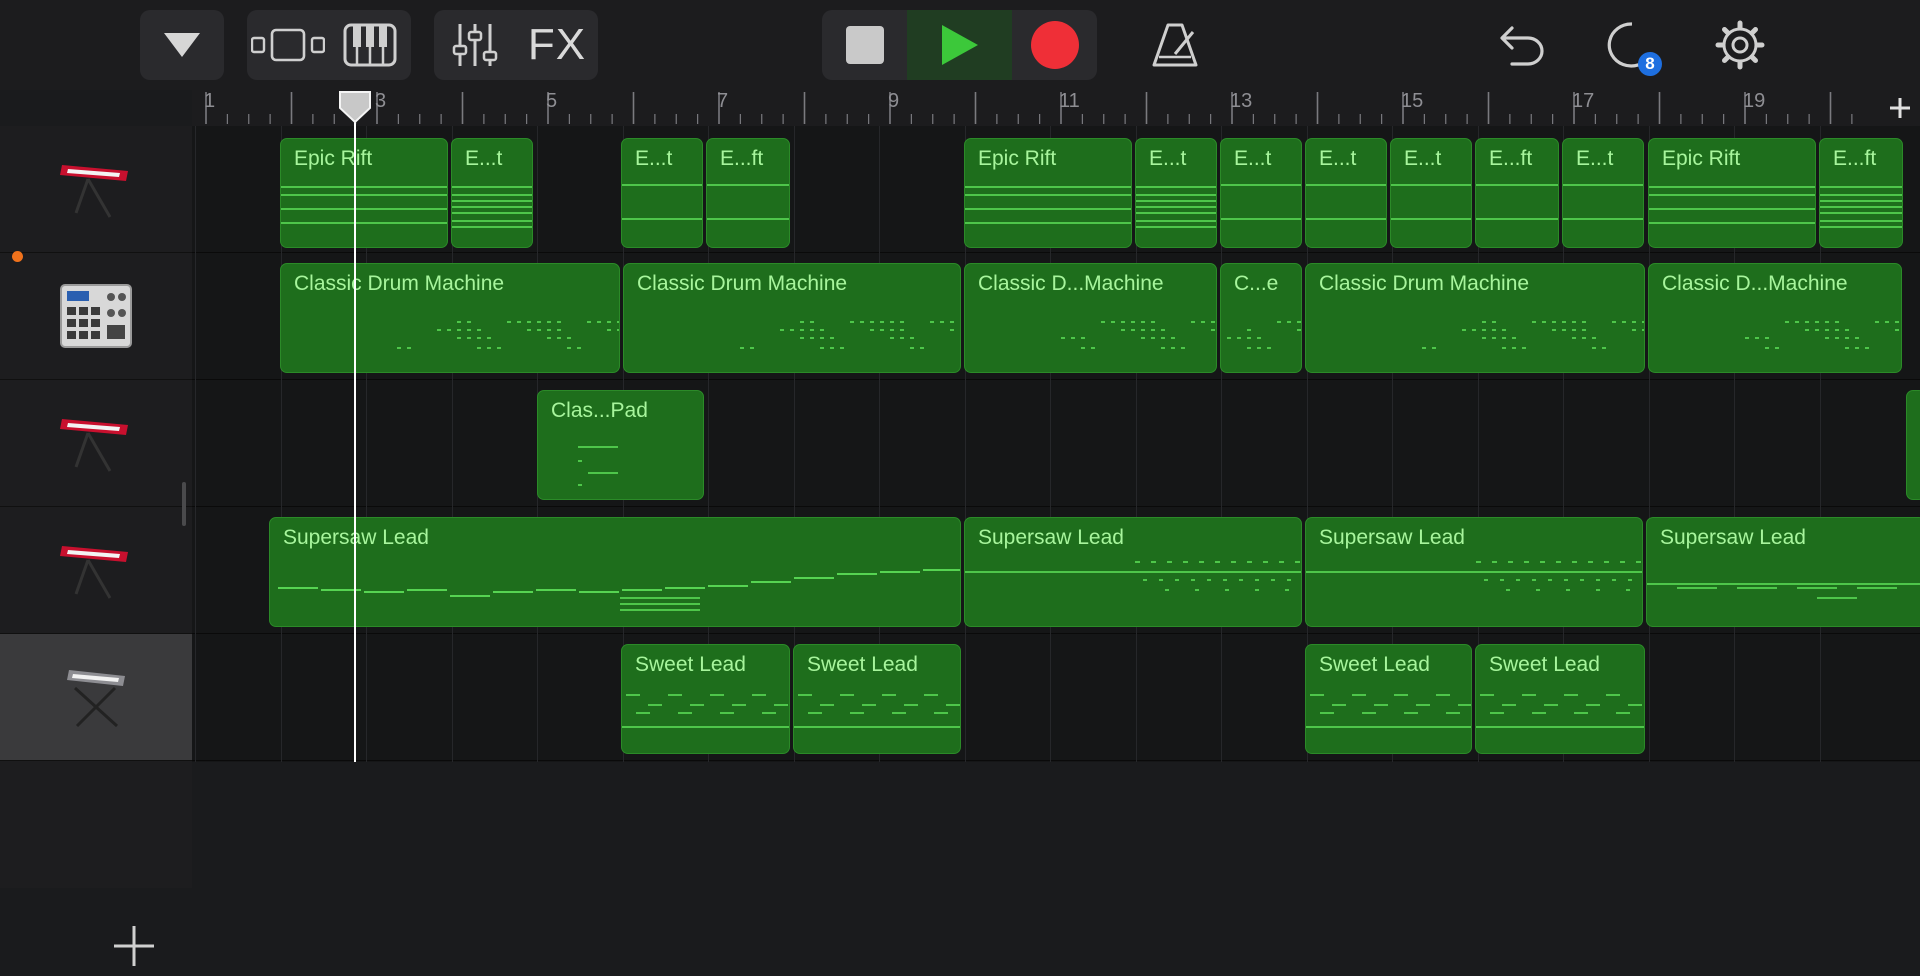 This screenshot has width=1920, height=976. I want to click on region-edge, so click(1913, 445).